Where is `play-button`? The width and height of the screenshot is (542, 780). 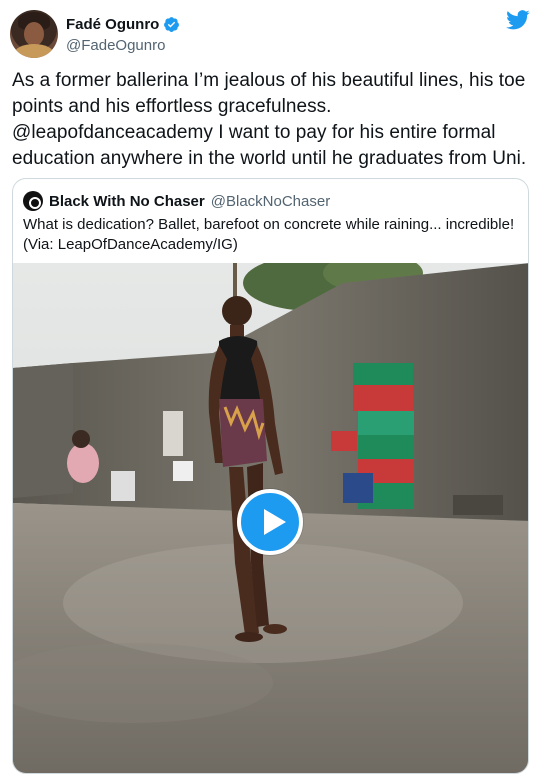
play-button is located at coordinates (270, 522).